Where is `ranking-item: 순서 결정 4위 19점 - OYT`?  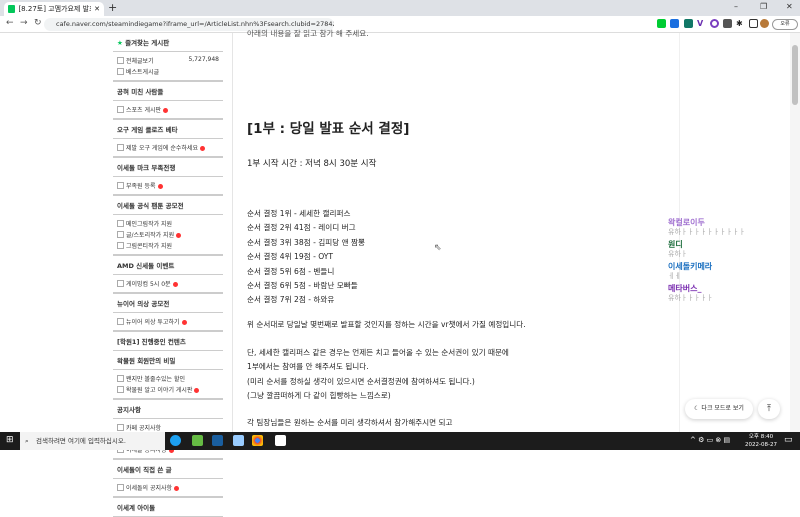
ranking-item: 순서 결정 4위 19점 - OYT is located at coordinates (290, 257).